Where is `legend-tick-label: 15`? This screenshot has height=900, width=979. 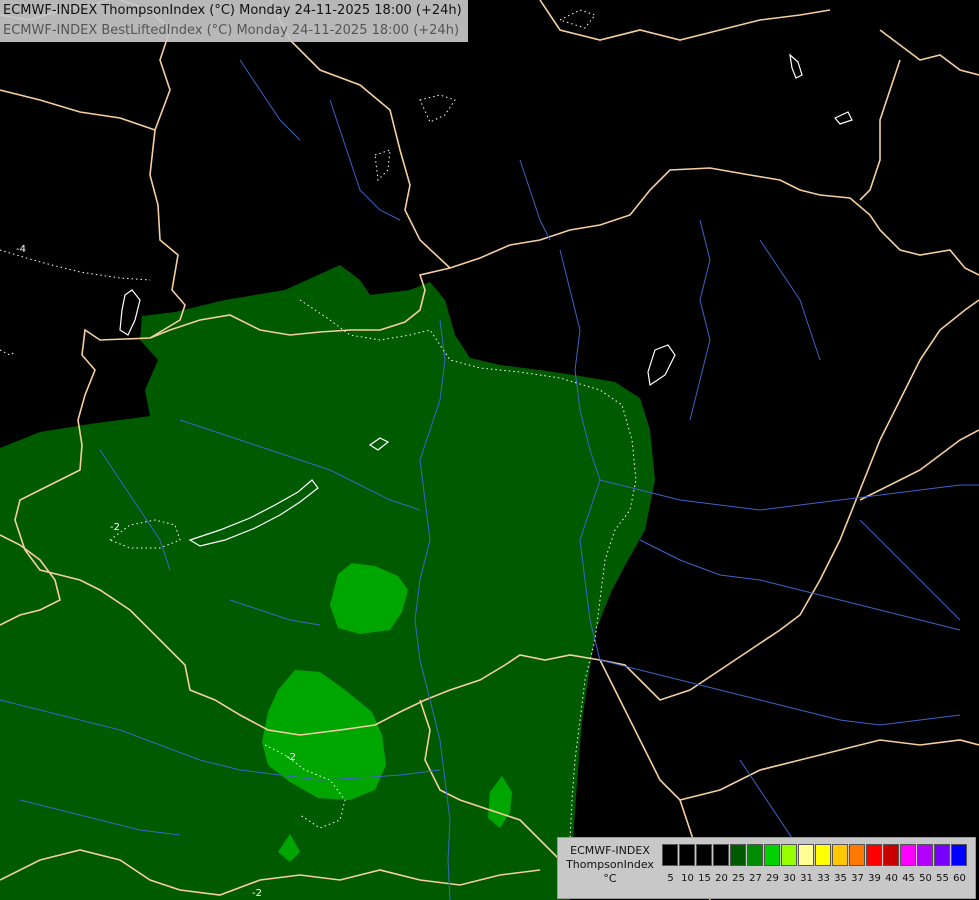
legend-tick-label: 15 is located at coordinates (704, 878).